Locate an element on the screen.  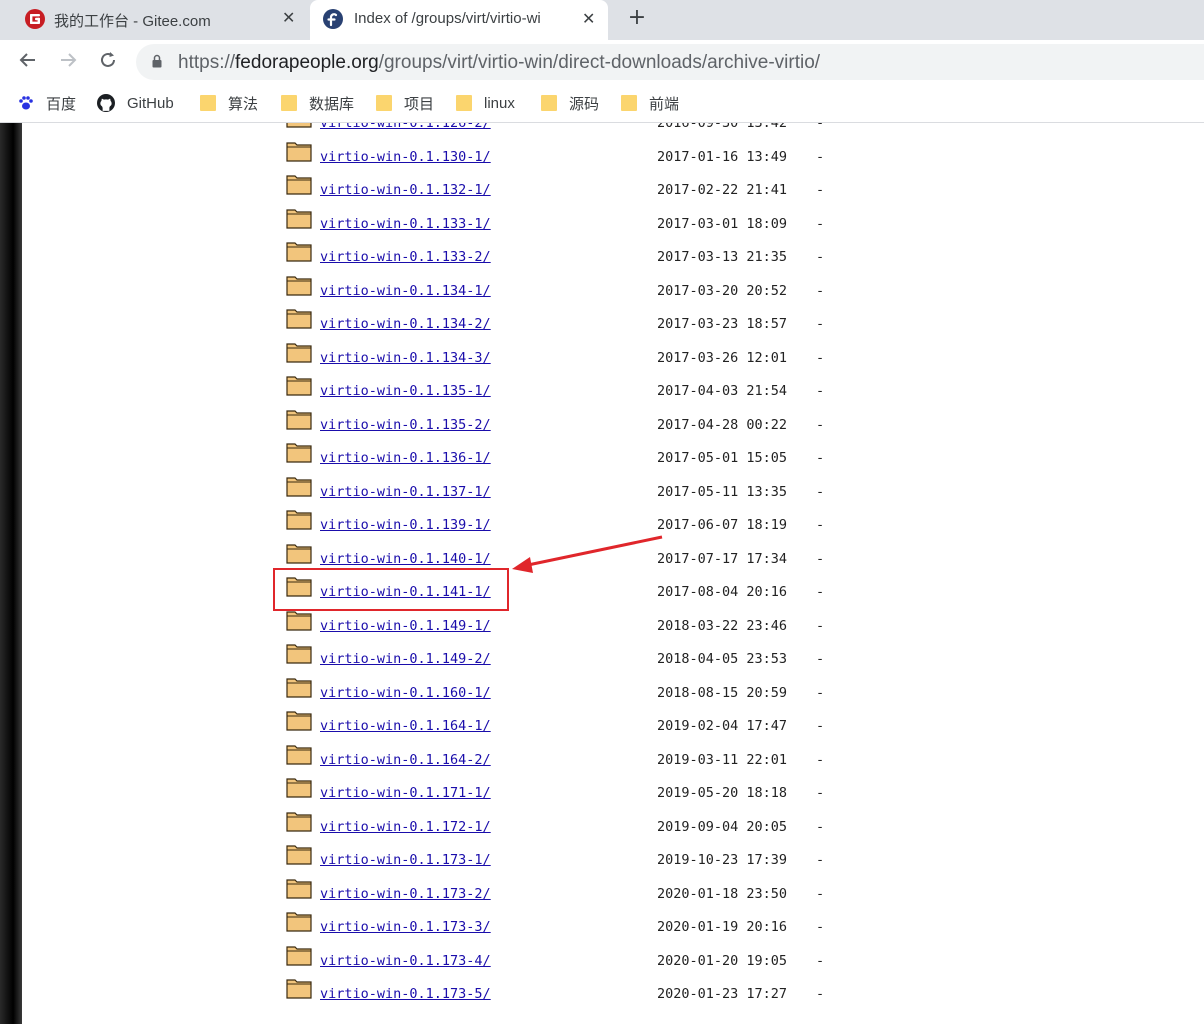
modified-date: 2019-09-04 20:05 is located at coordinates (722, 826).